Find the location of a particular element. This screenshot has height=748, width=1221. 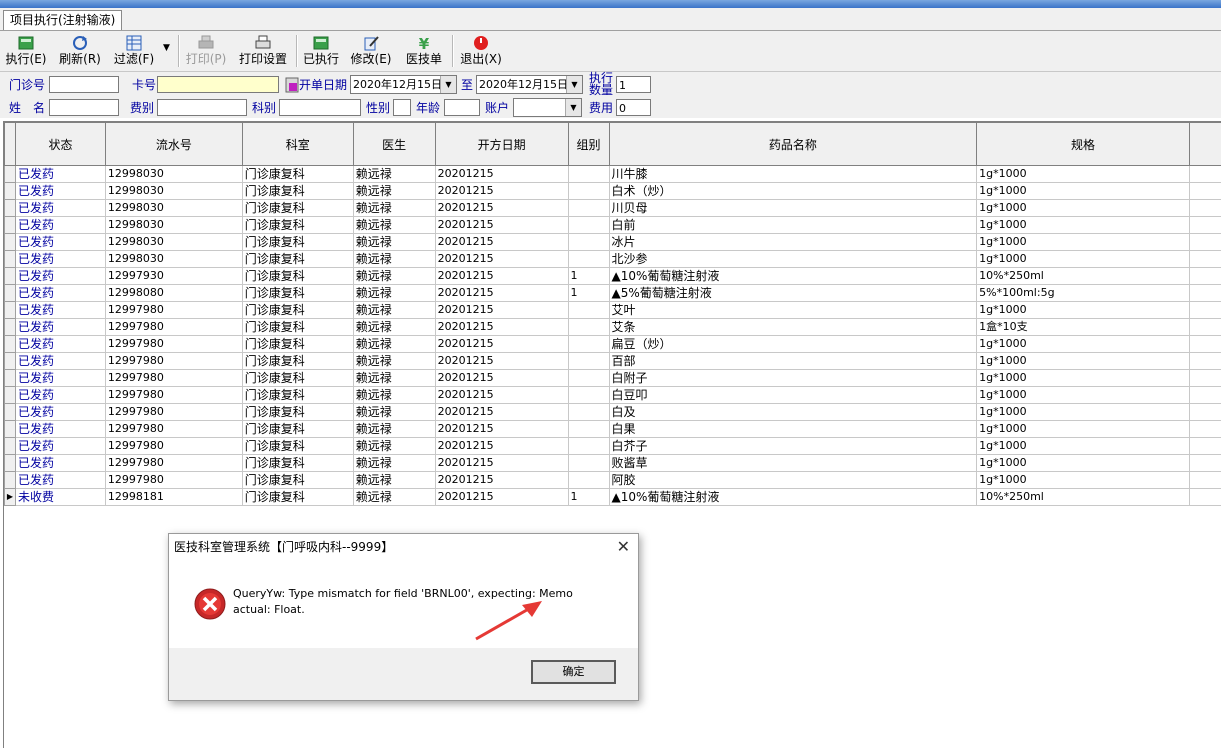

cell-drug: 百部 is located at coordinates (793, 361).